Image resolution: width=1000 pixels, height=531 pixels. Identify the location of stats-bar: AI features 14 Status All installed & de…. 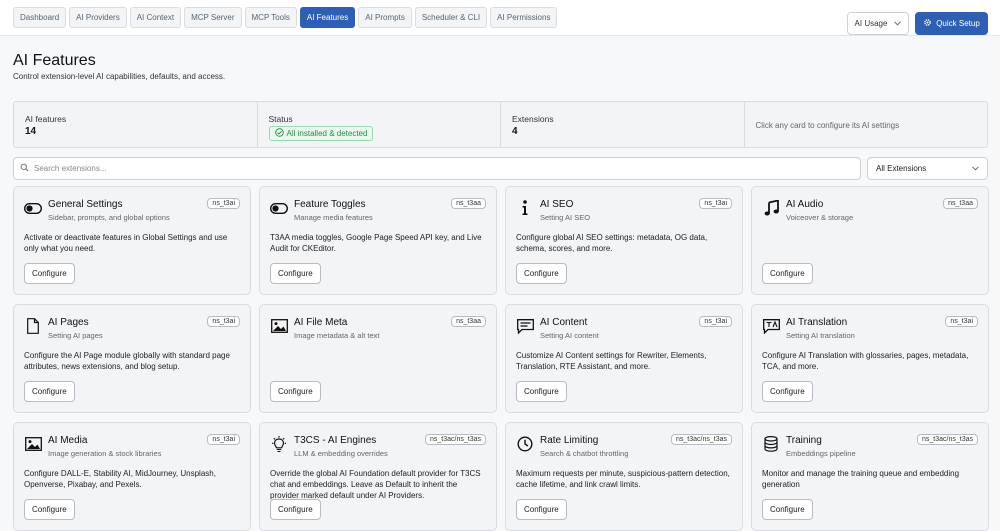
(500, 124).